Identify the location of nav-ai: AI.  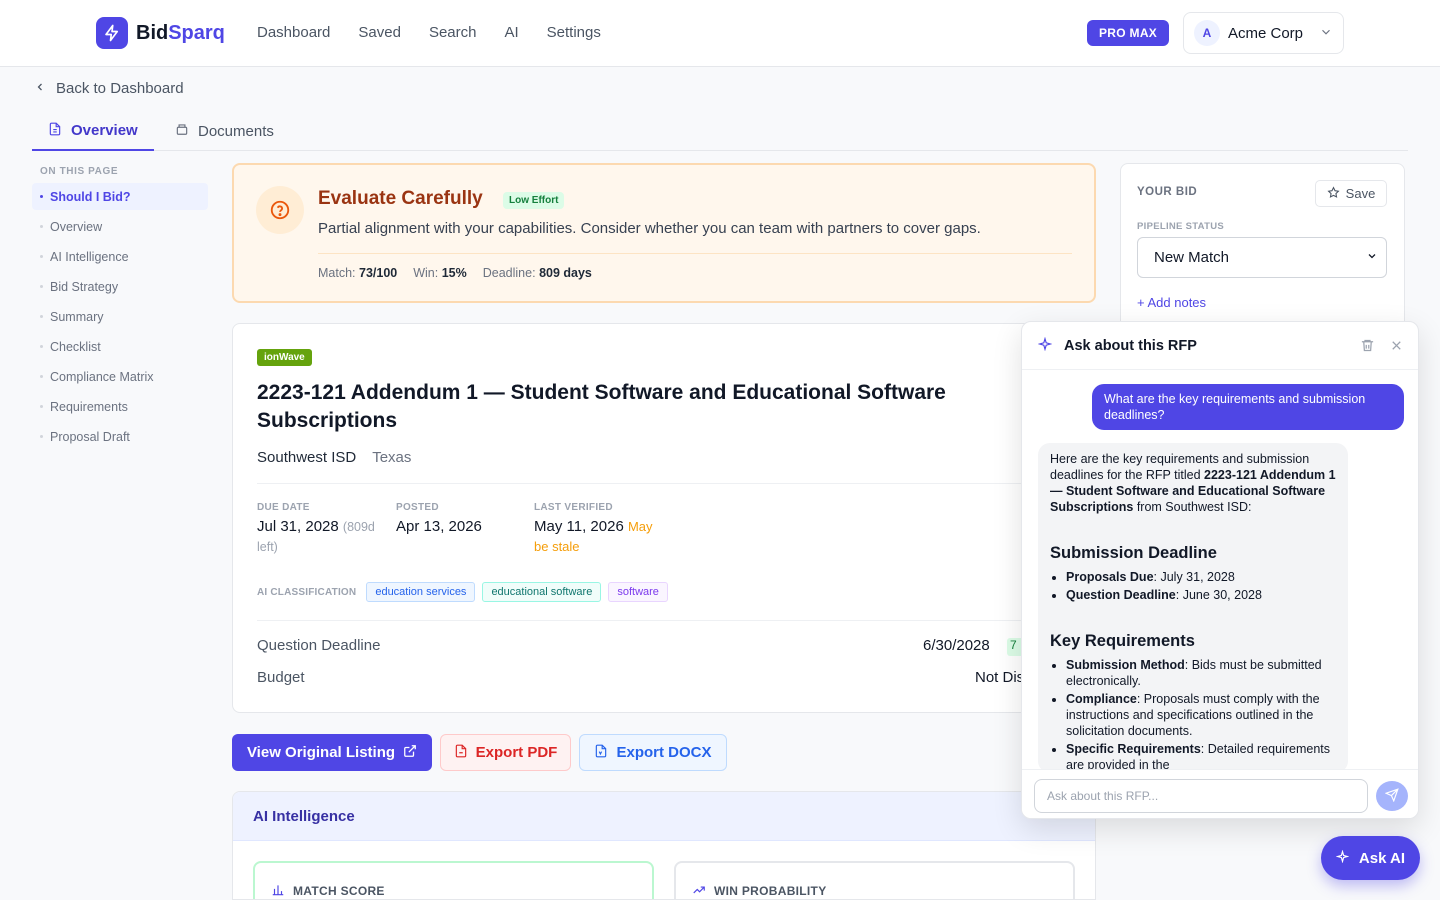
(511, 32).